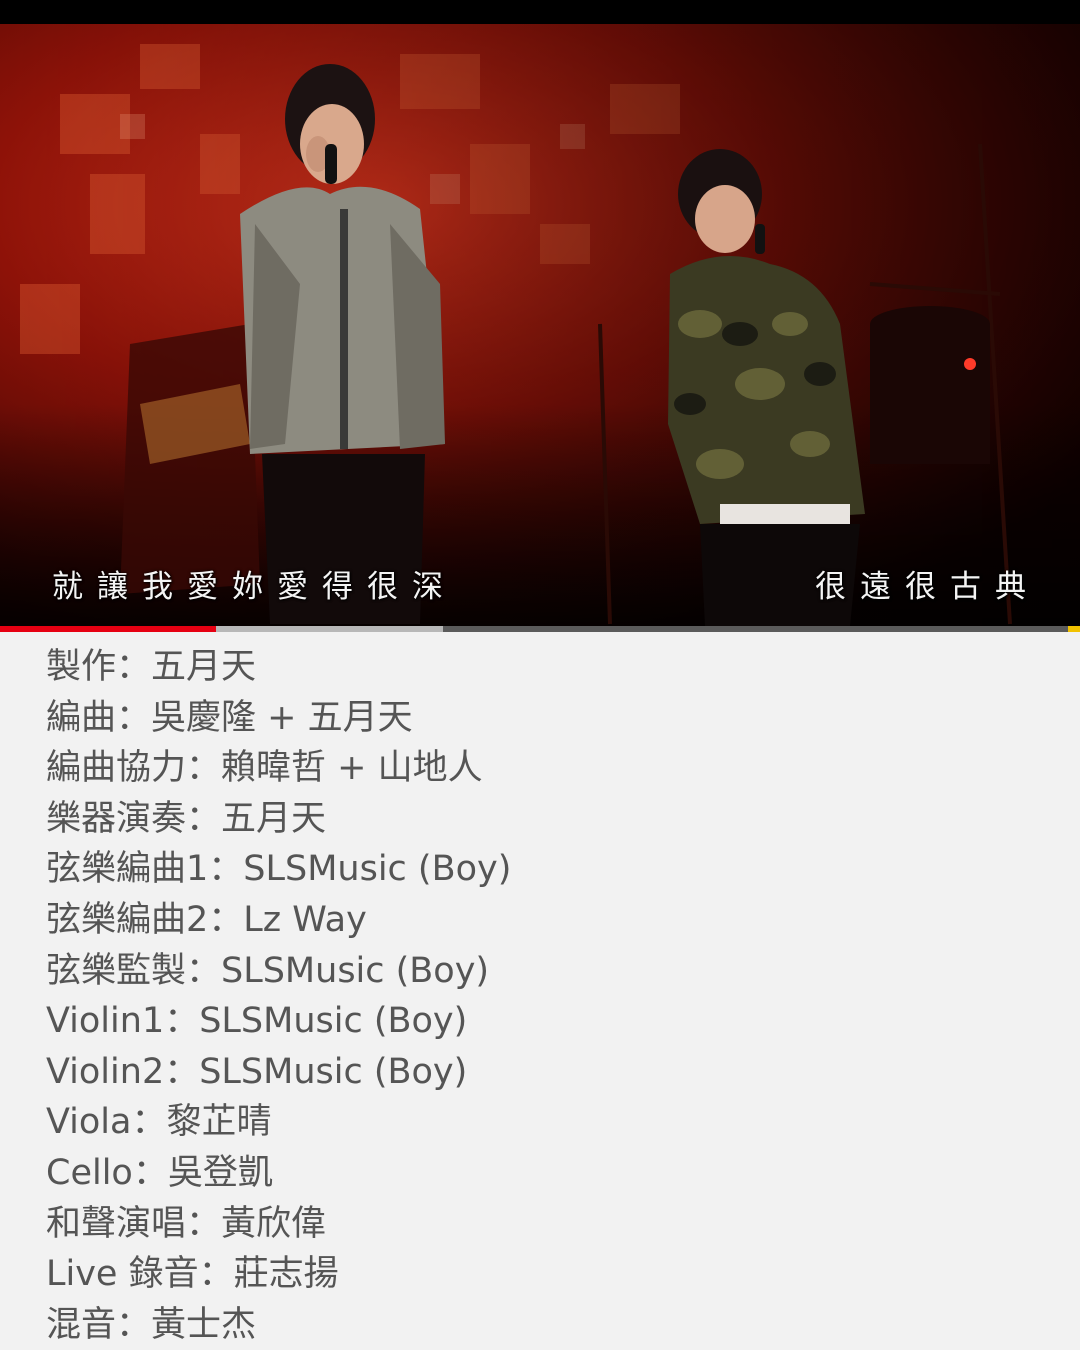 The width and height of the screenshot is (1080, 1350). Describe the element at coordinates (206, 919) in the screenshot. I see `credit-line: 弦樂編曲2：Lz Way` at that location.